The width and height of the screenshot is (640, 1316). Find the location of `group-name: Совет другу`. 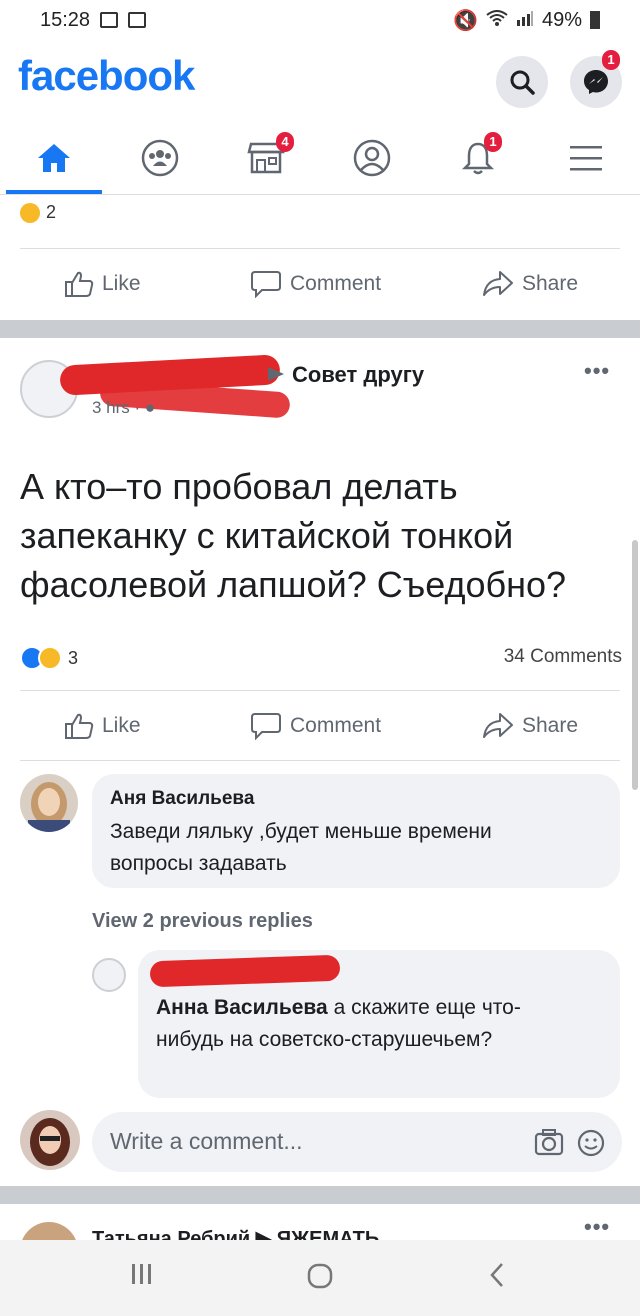

group-name: Совет другу is located at coordinates (358, 375).